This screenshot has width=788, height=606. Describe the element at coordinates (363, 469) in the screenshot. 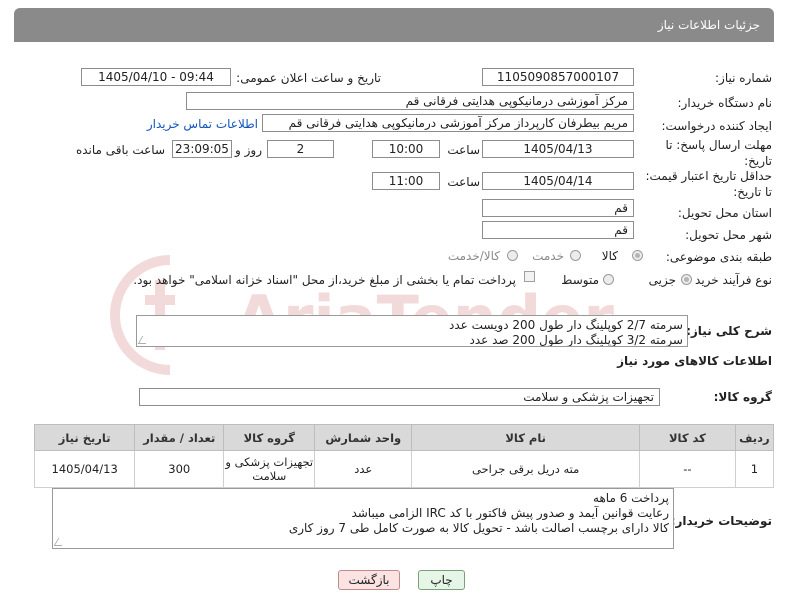

I see `cell-unit: عدد` at that location.